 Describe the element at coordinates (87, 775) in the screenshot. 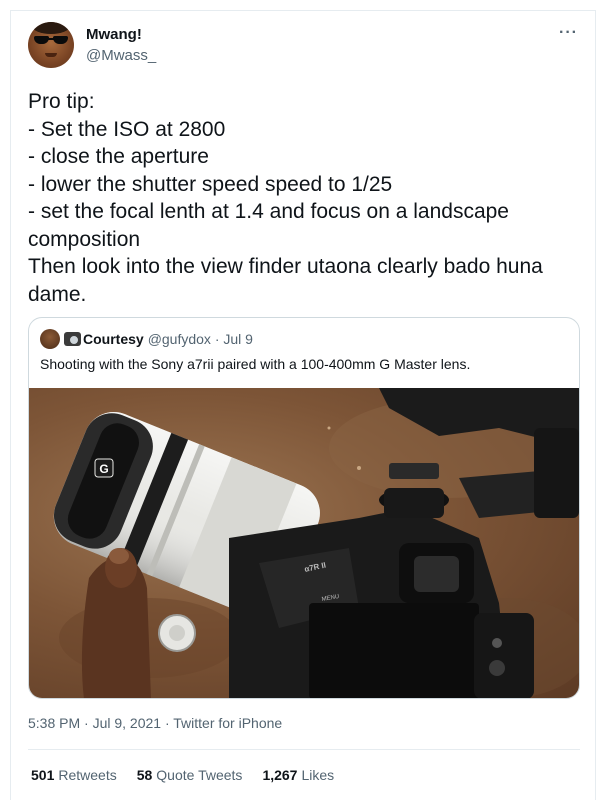

I see `retweets-label: Retweets` at that location.